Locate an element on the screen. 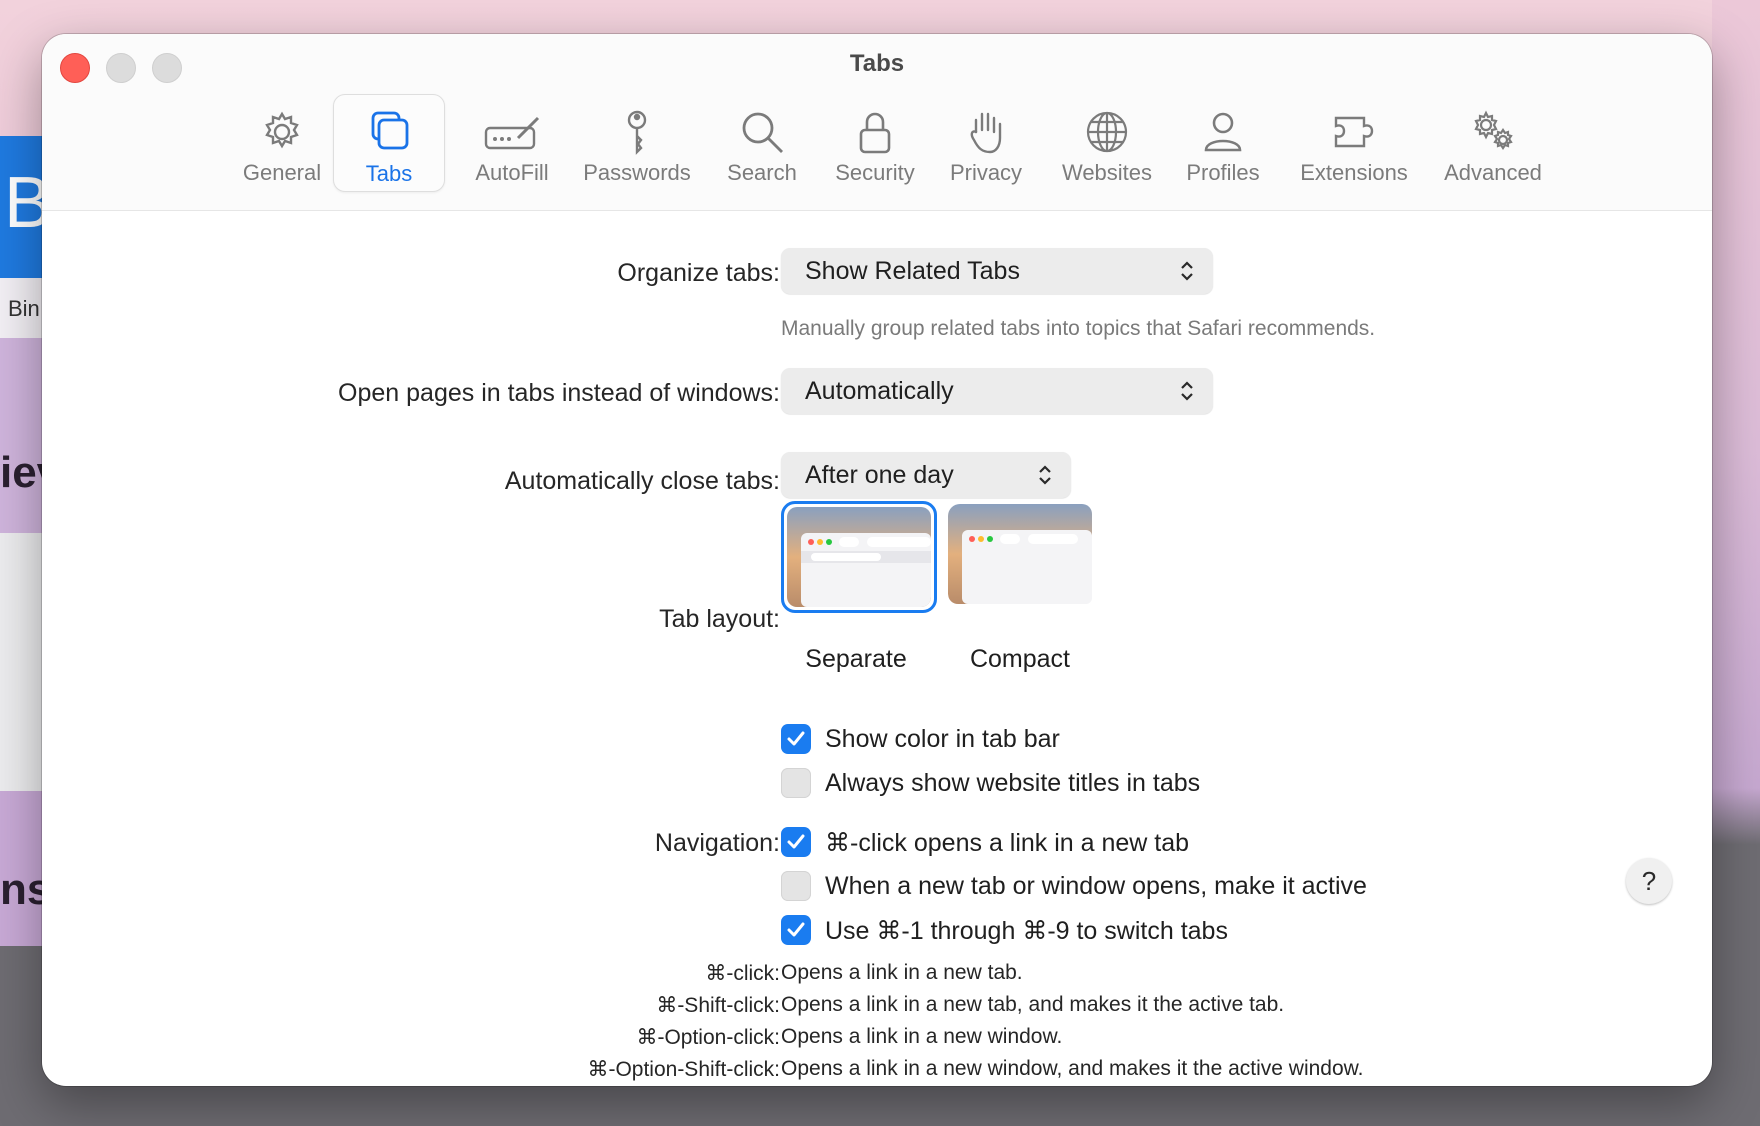 This screenshot has height=1126, width=1760. tab-profiles-label: Profiles is located at coordinates (1223, 172).